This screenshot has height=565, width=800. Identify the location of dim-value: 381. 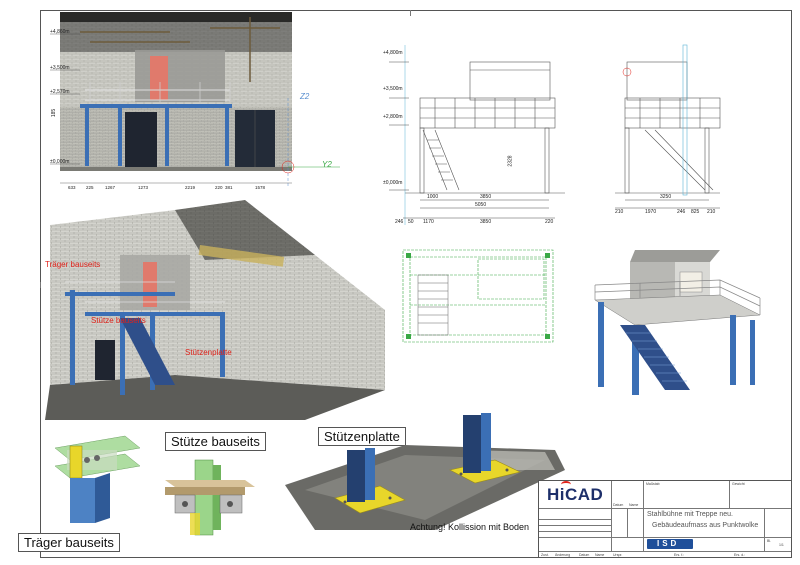
(229, 187).